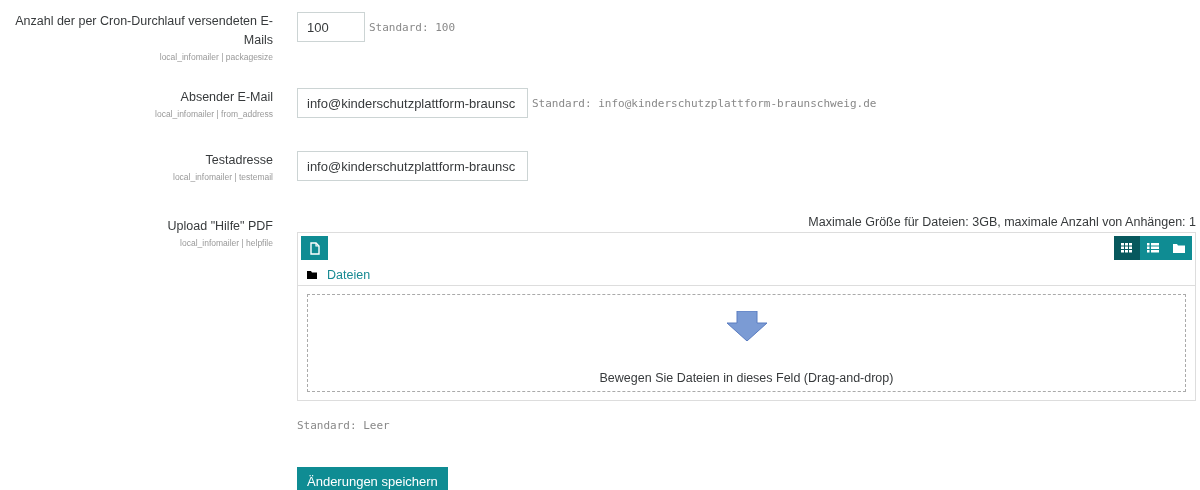 This screenshot has width=1200, height=490. Describe the element at coordinates (226, 243) in the screenshot. I see `setting-name: local_infomailer | helpfile` at that location.